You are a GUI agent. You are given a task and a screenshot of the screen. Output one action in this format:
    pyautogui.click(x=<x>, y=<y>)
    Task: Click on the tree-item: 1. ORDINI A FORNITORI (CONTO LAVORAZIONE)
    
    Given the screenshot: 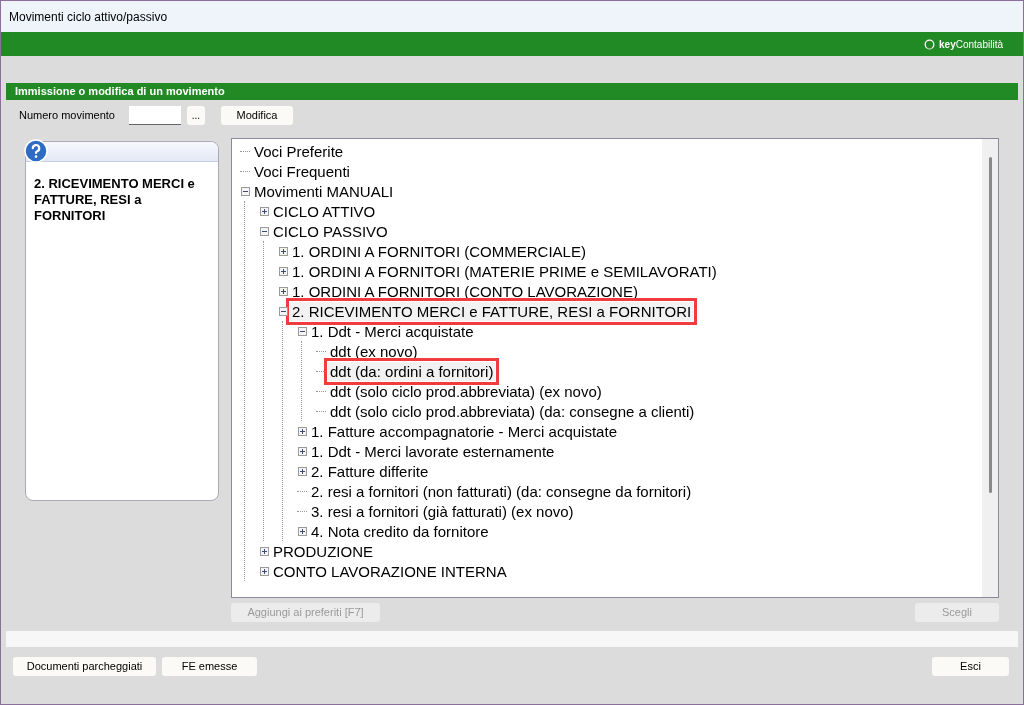 What is the action you would take?
    pyautogui.click(x=465, y=291)
    